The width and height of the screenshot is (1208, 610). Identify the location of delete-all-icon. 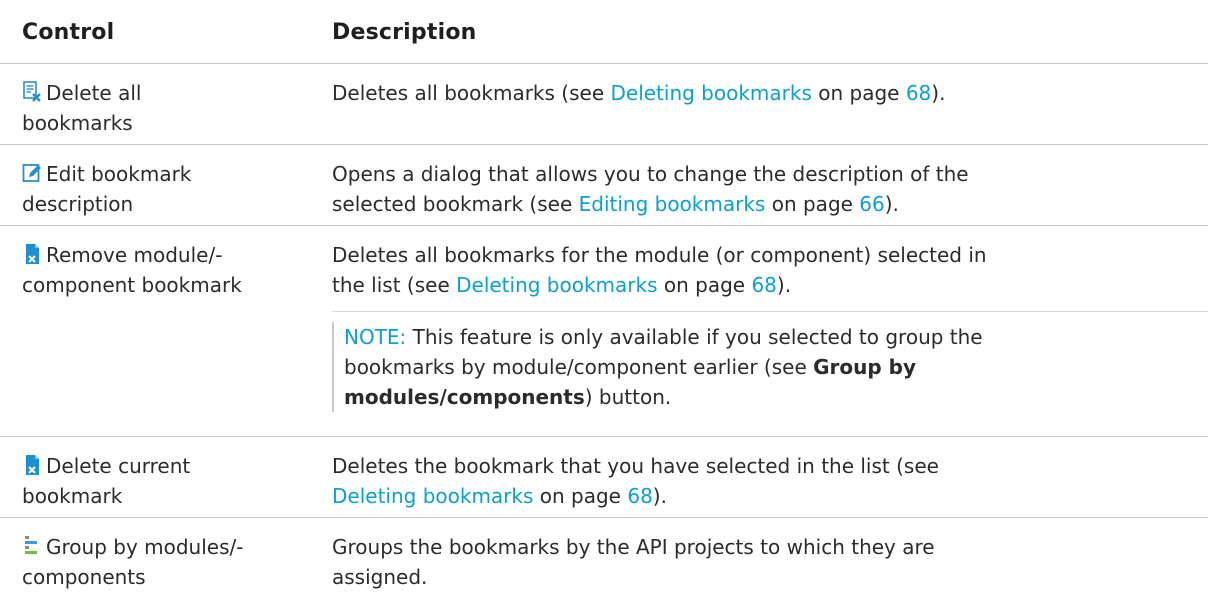
(32, 92).